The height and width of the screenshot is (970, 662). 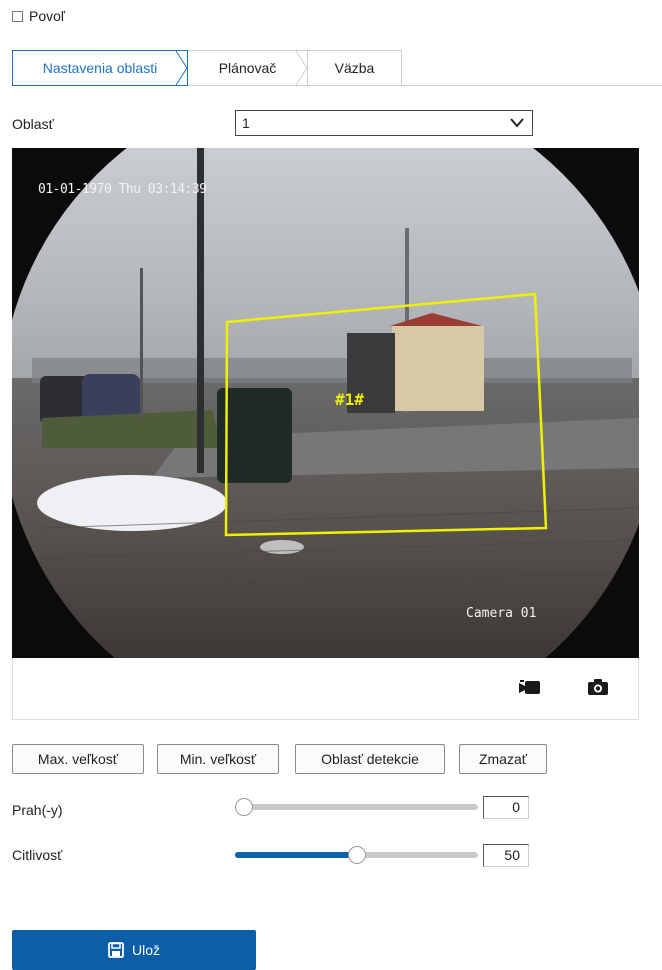 I want to click on threshold-label: Prah(-y), so click(x=37, y=810).